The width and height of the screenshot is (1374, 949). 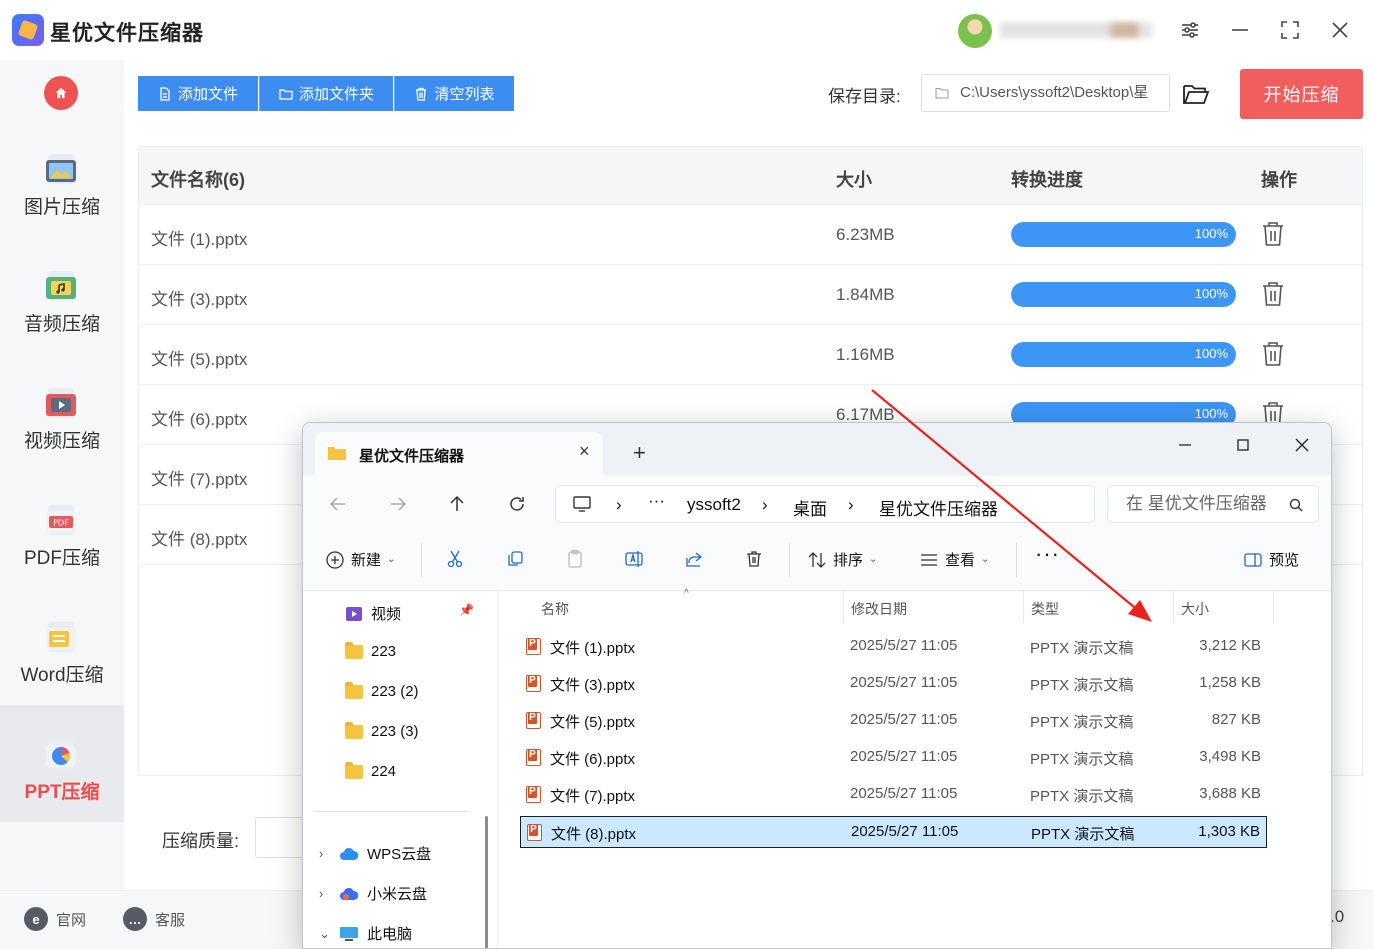 I want to click on home-button, so click(x=61, y=93).